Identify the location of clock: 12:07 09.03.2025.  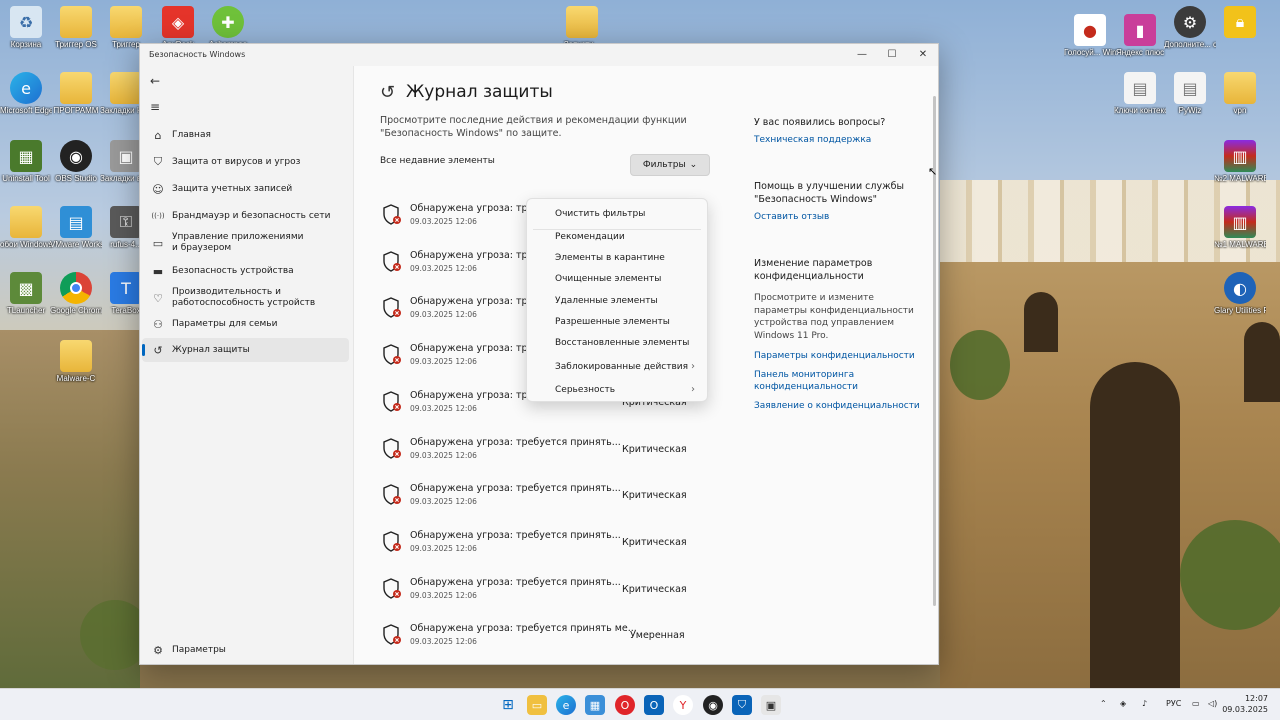
(1245, 704).